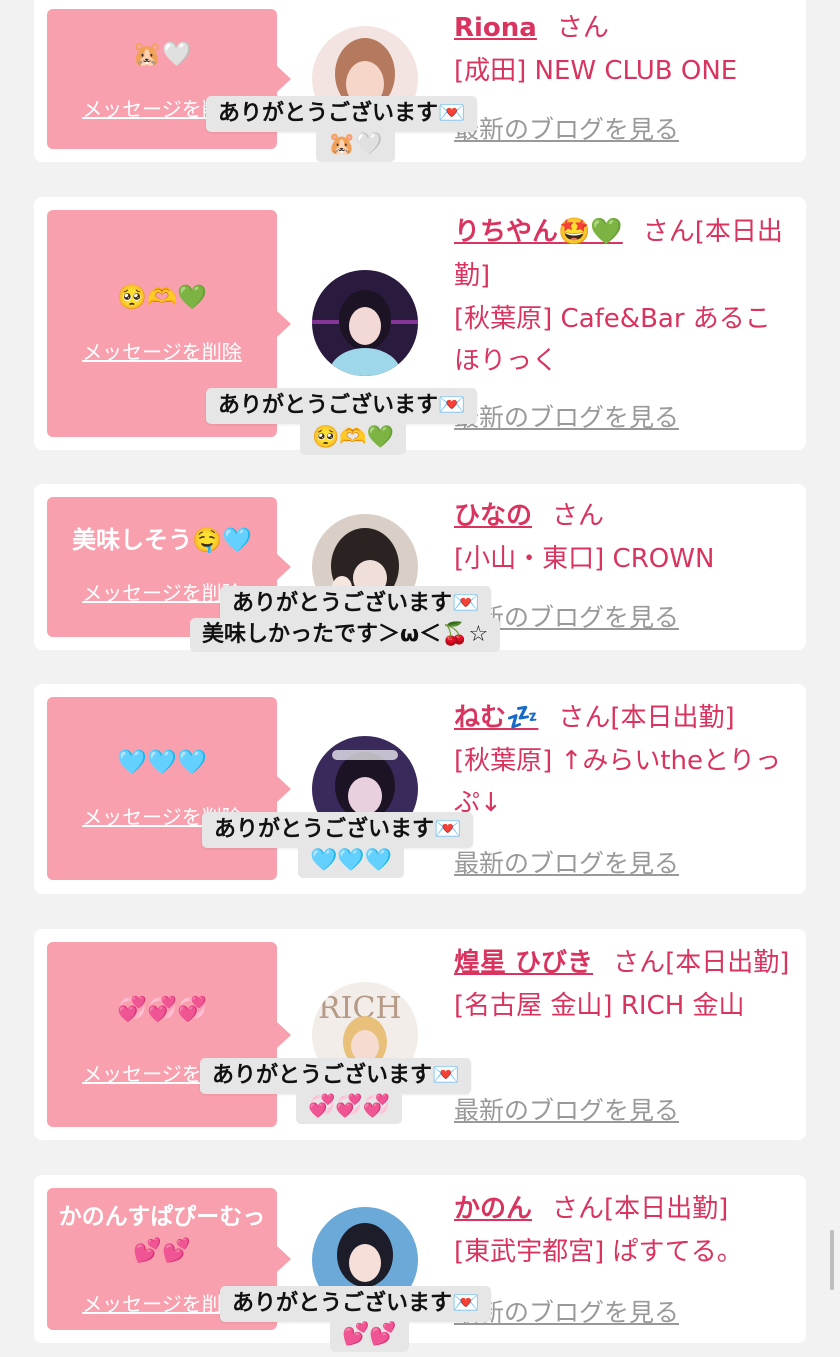 The image size is (840, 1357). I want to click on profile-info: ねむ💤 さん[本日出勤] [秋葉原] ↑みらいtheとりっぷ↓ 最新のブログを見る, so click(624, 787).